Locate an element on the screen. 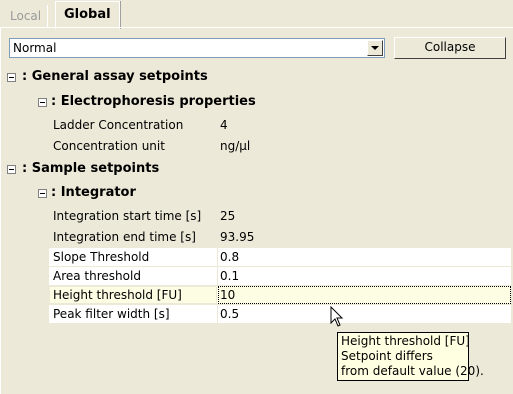 The height and width of the screenshot is (394, 513). prop-value: 10 is located at coordinates (227, 295).